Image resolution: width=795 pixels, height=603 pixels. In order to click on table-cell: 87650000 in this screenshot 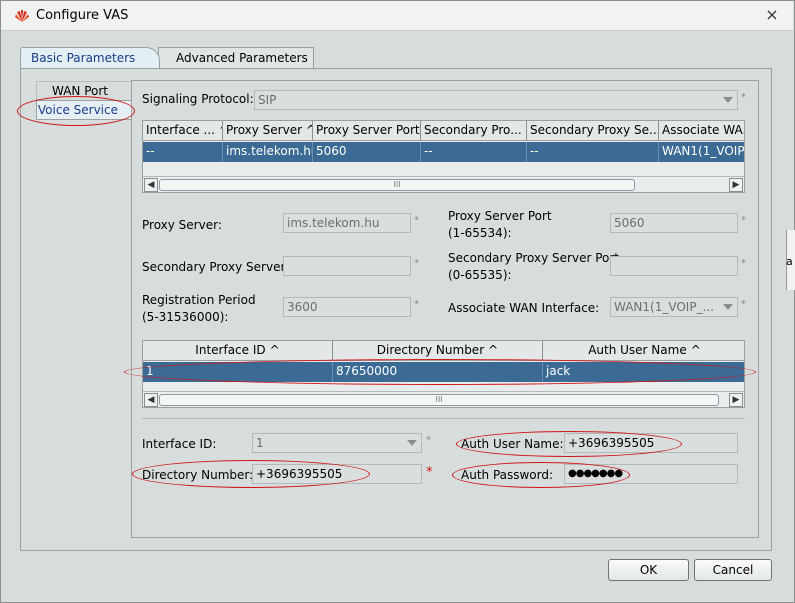, I will do `click(438, 372)`.